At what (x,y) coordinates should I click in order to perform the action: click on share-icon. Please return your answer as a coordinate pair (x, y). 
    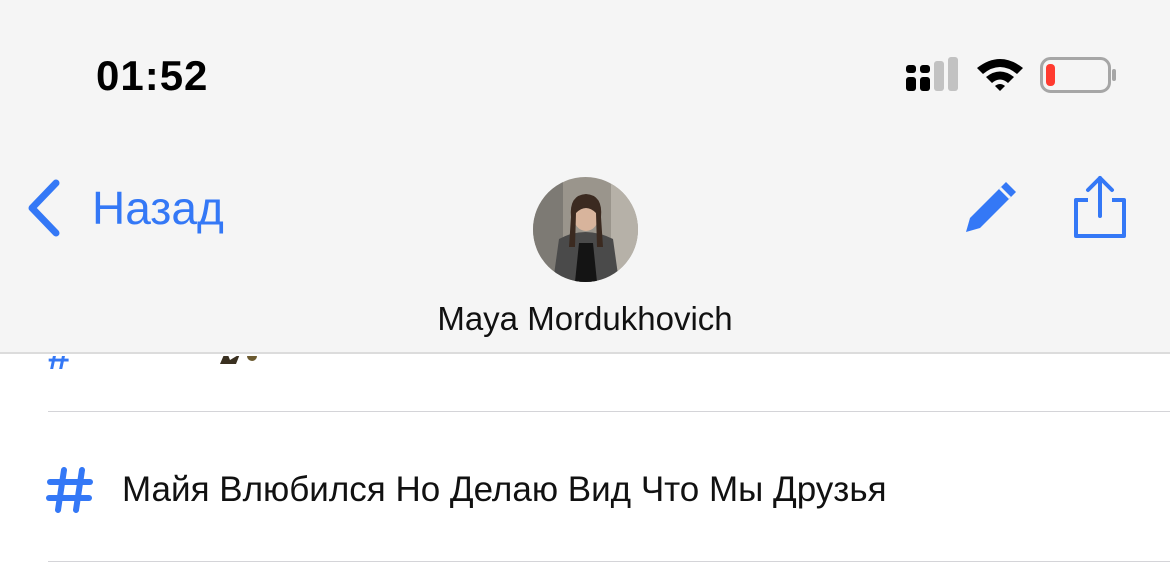
    Looking at the image, I should click on (1100, 207).